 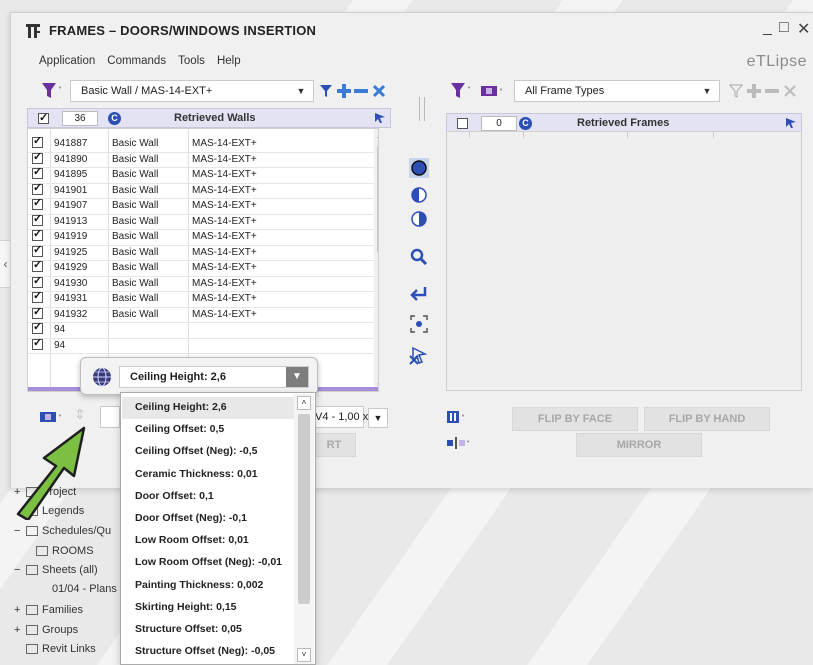 What do you see at coordinates (459, 443) in the screenshot?
I see `mirror-axis-dropdown: ˅` at bounding box center [459, 443].